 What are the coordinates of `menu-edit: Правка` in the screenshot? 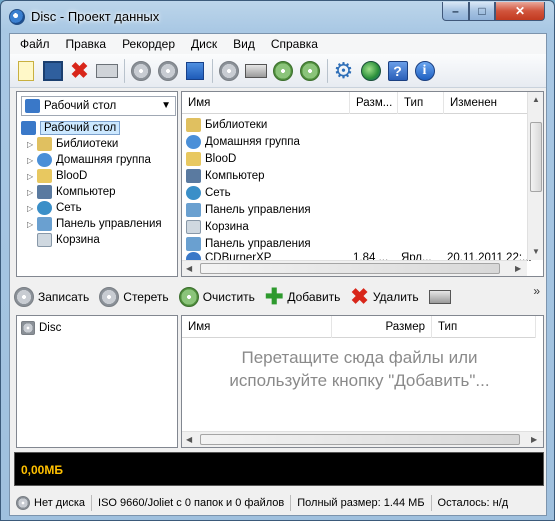 It's located at (86, 44).